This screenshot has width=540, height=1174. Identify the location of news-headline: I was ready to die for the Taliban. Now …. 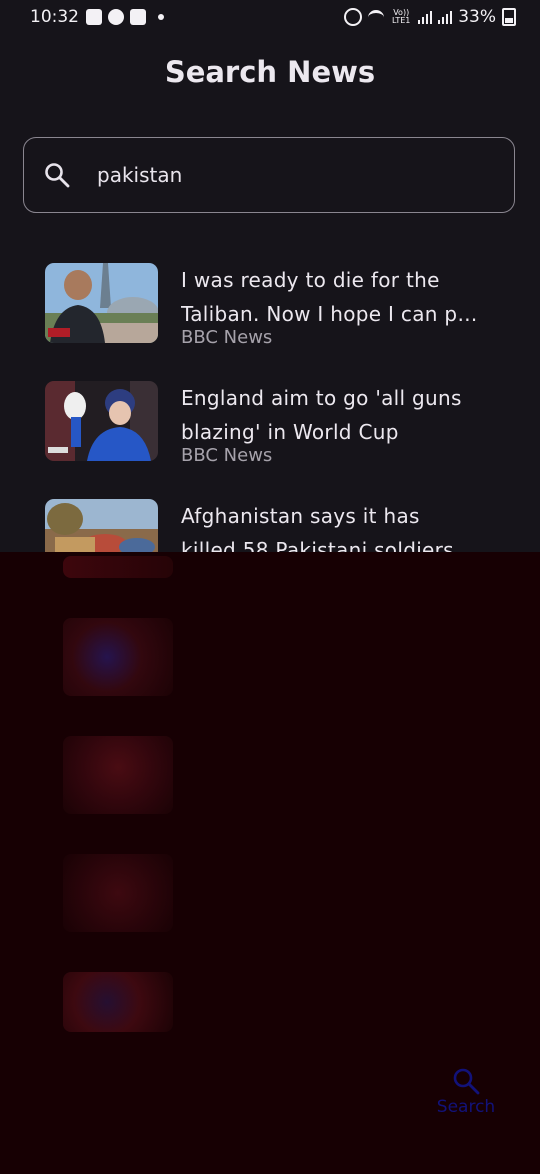
(346, 297).